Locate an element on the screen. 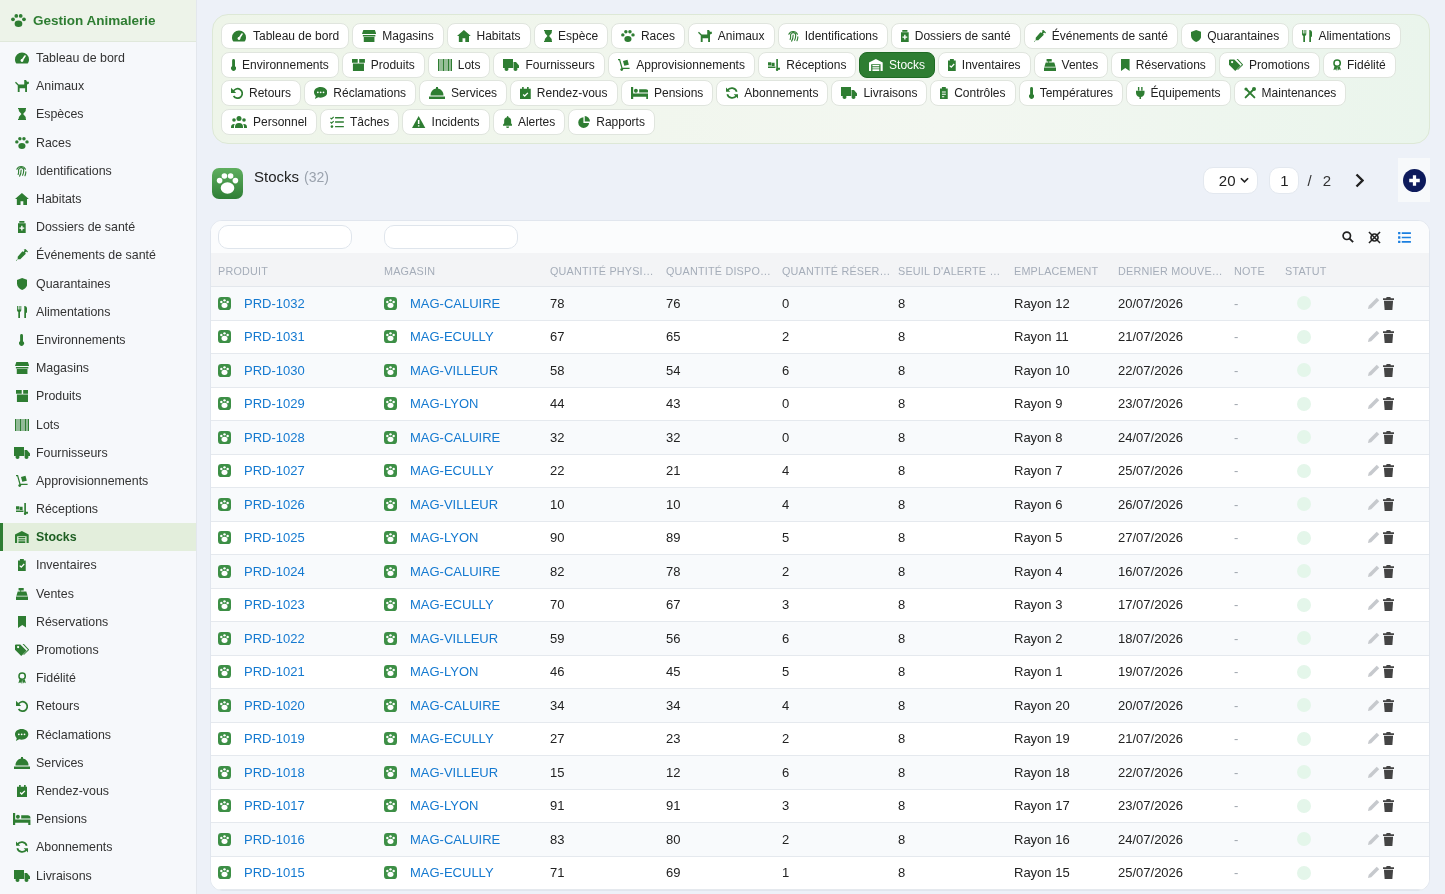 The width and height of the screenshot is (1445, 894). sidebar-item: Livraisons is located at coordinates (98, 875).